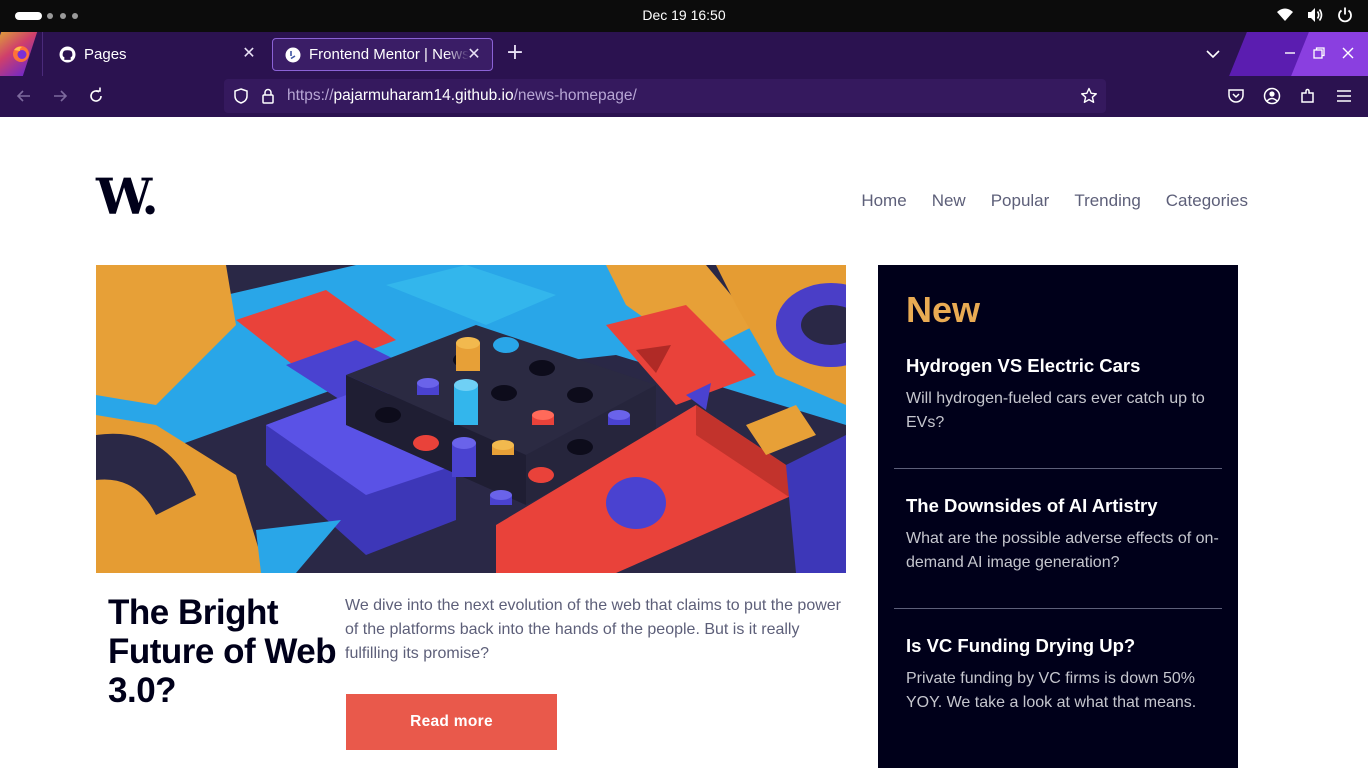 The height and width of the screenshot is (768, 1368). Describe the element at coordinates (1064, 366) in the screenshot. I see `new-article-title: Hydrogen VS Electric Cars` at that location.